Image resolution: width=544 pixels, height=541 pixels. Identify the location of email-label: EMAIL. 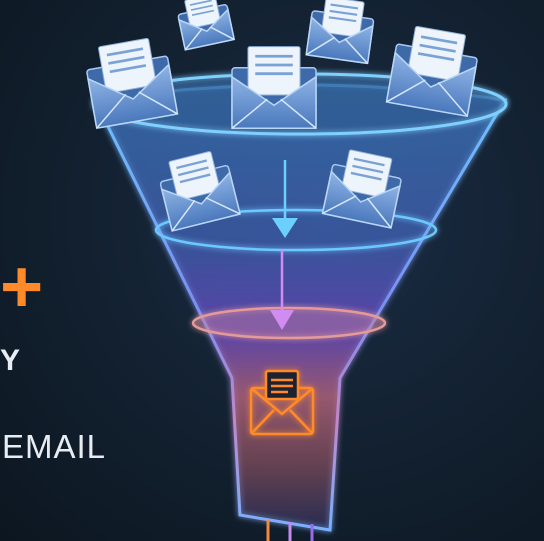
(54, 446).